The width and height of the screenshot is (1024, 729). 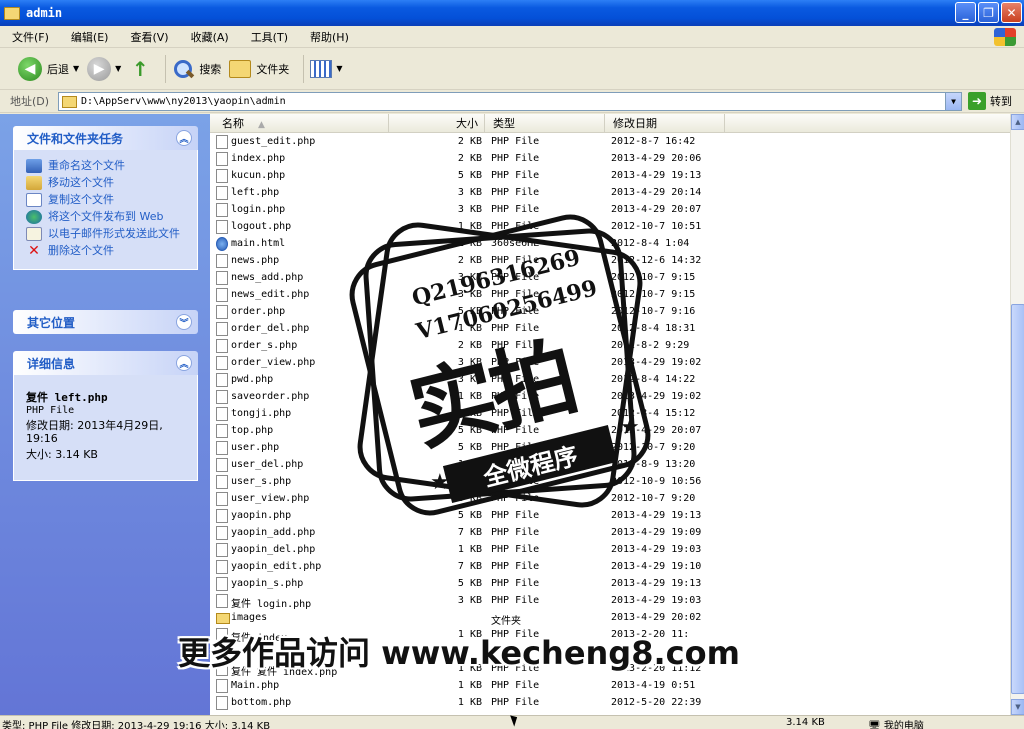 What do you see at coordinates (321, 68) in the screenshot?
I see `views-icon` at bounding box center [321, 68].